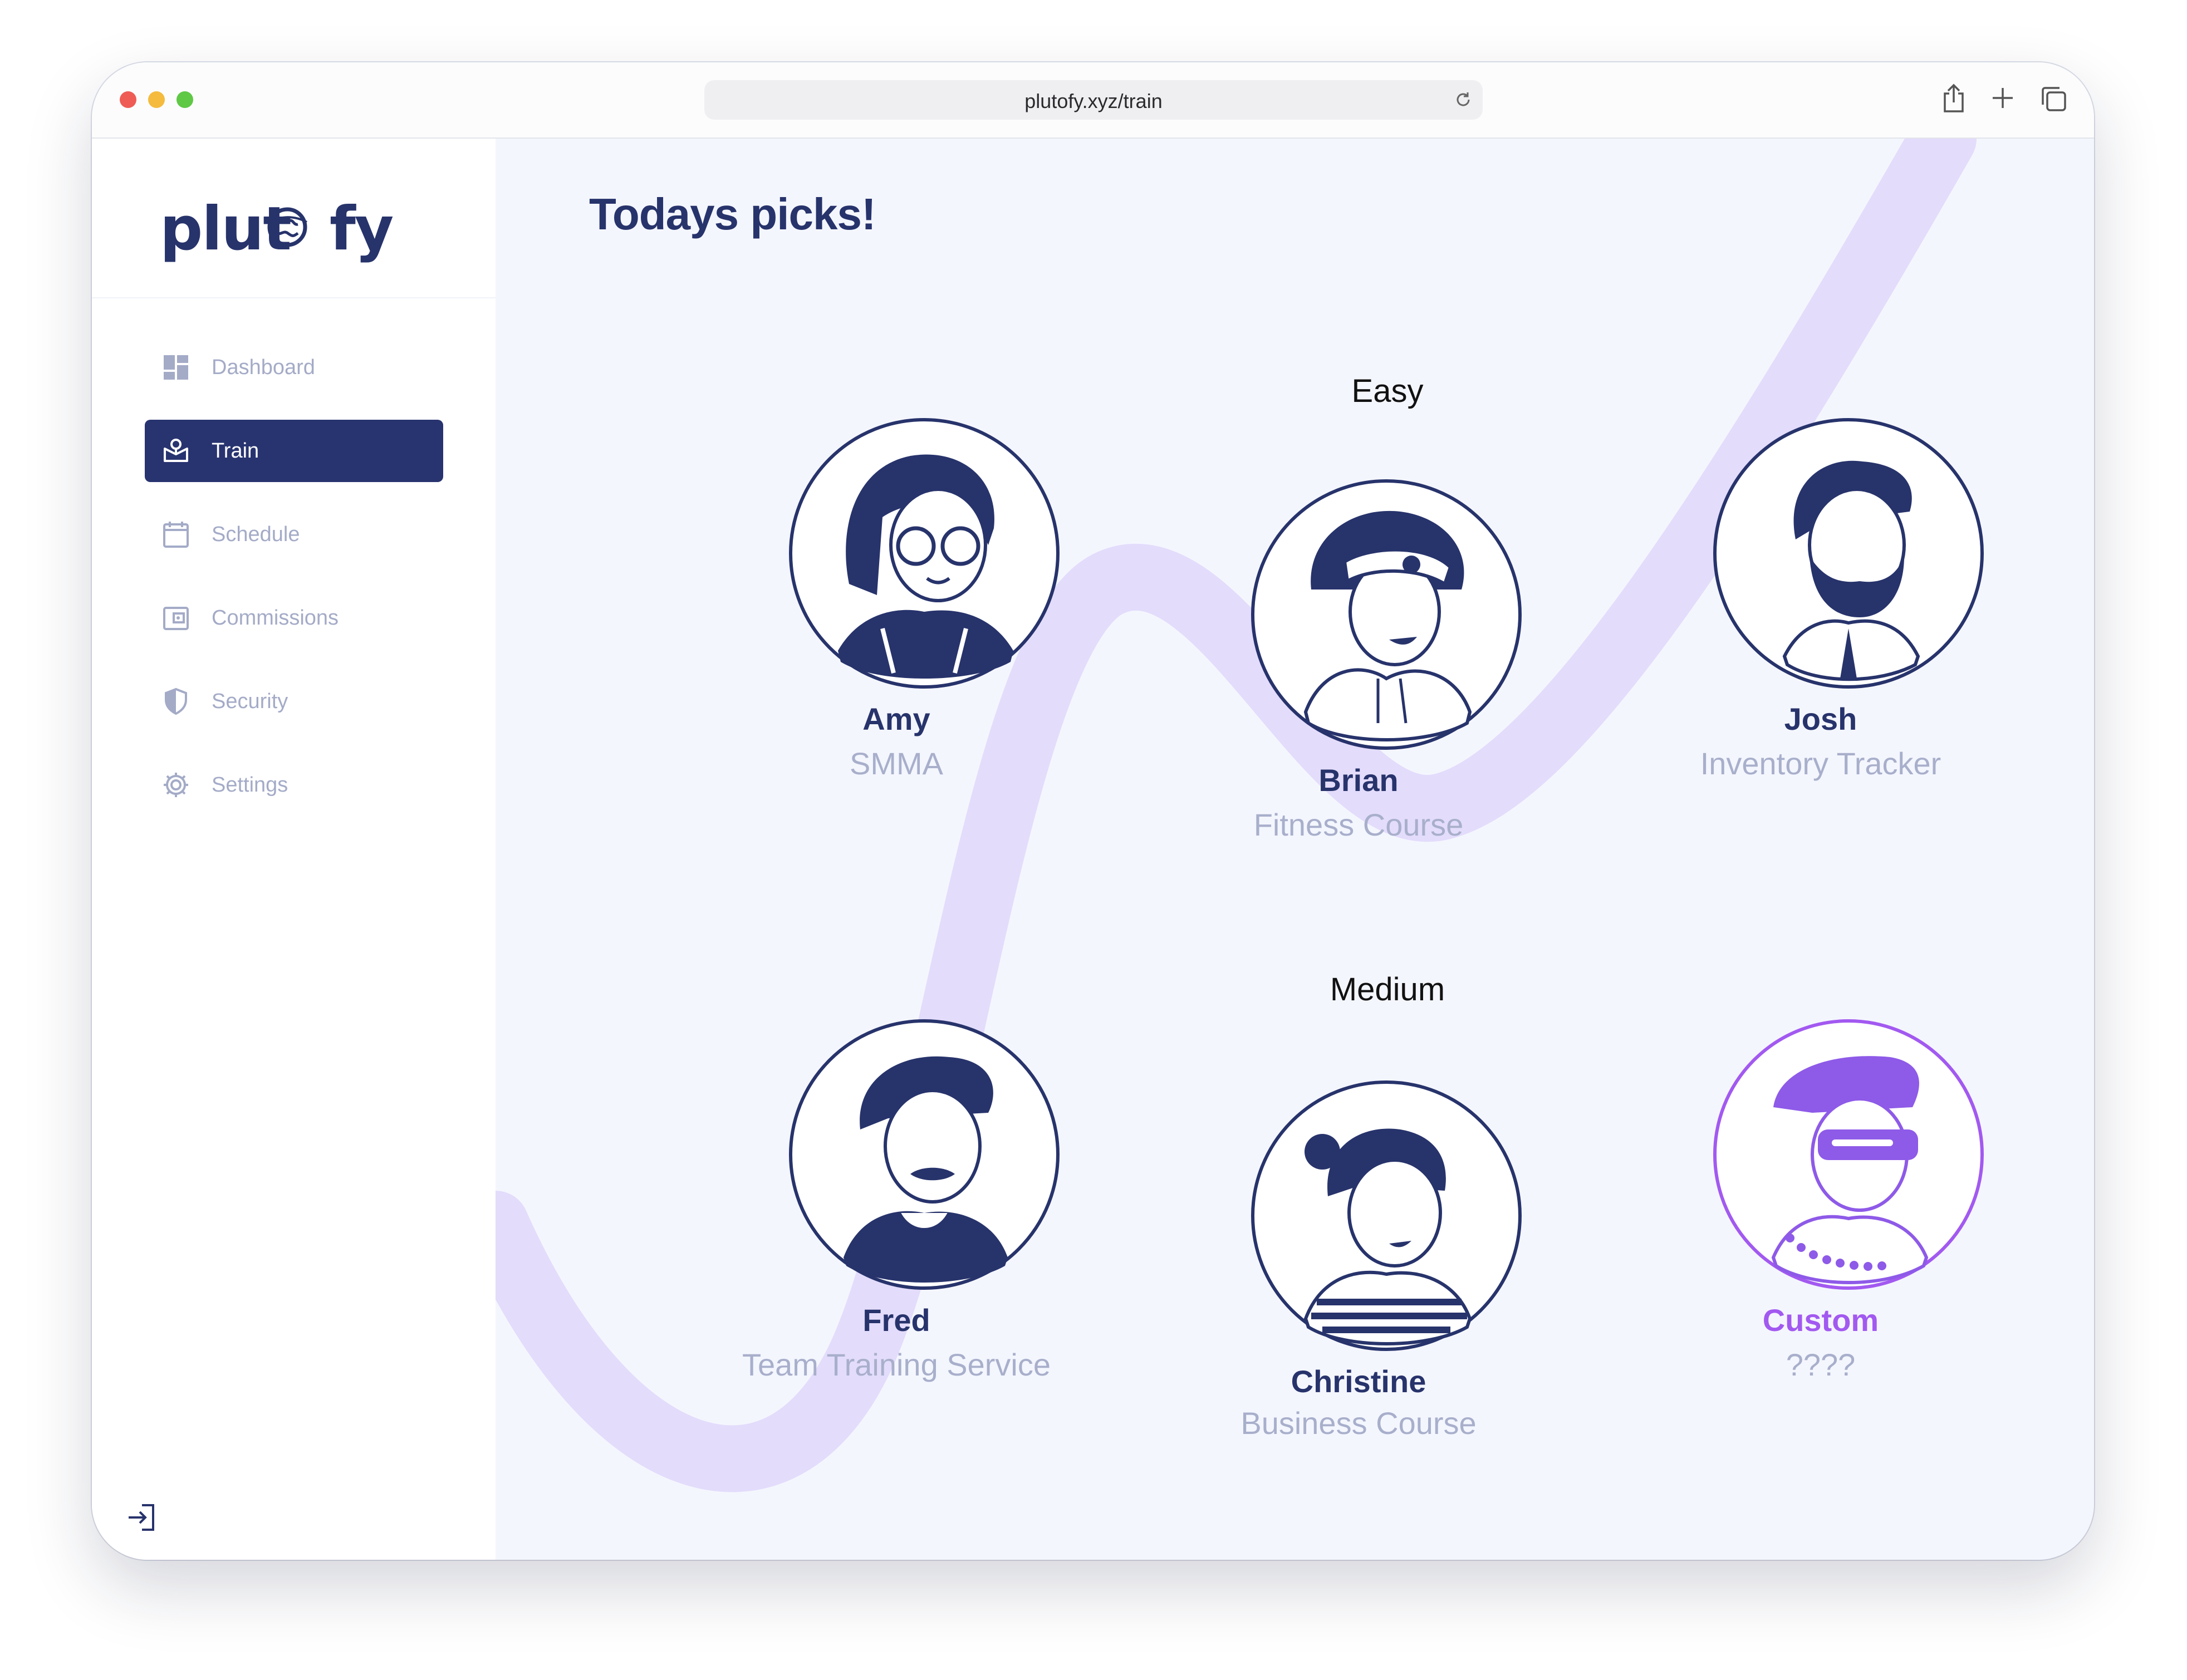 This screenshot has width=2187, height=1680. Describe the element at coordinates (263, 367) in the screenshot. I see `sidebar-item-label: Dashboard` at that location.